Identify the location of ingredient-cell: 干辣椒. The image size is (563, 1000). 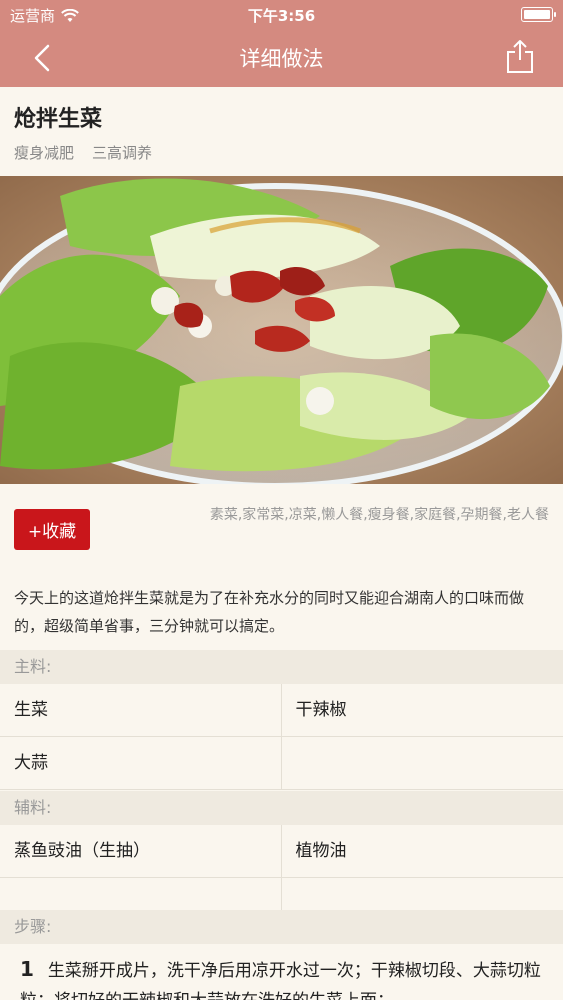
(321, 710).